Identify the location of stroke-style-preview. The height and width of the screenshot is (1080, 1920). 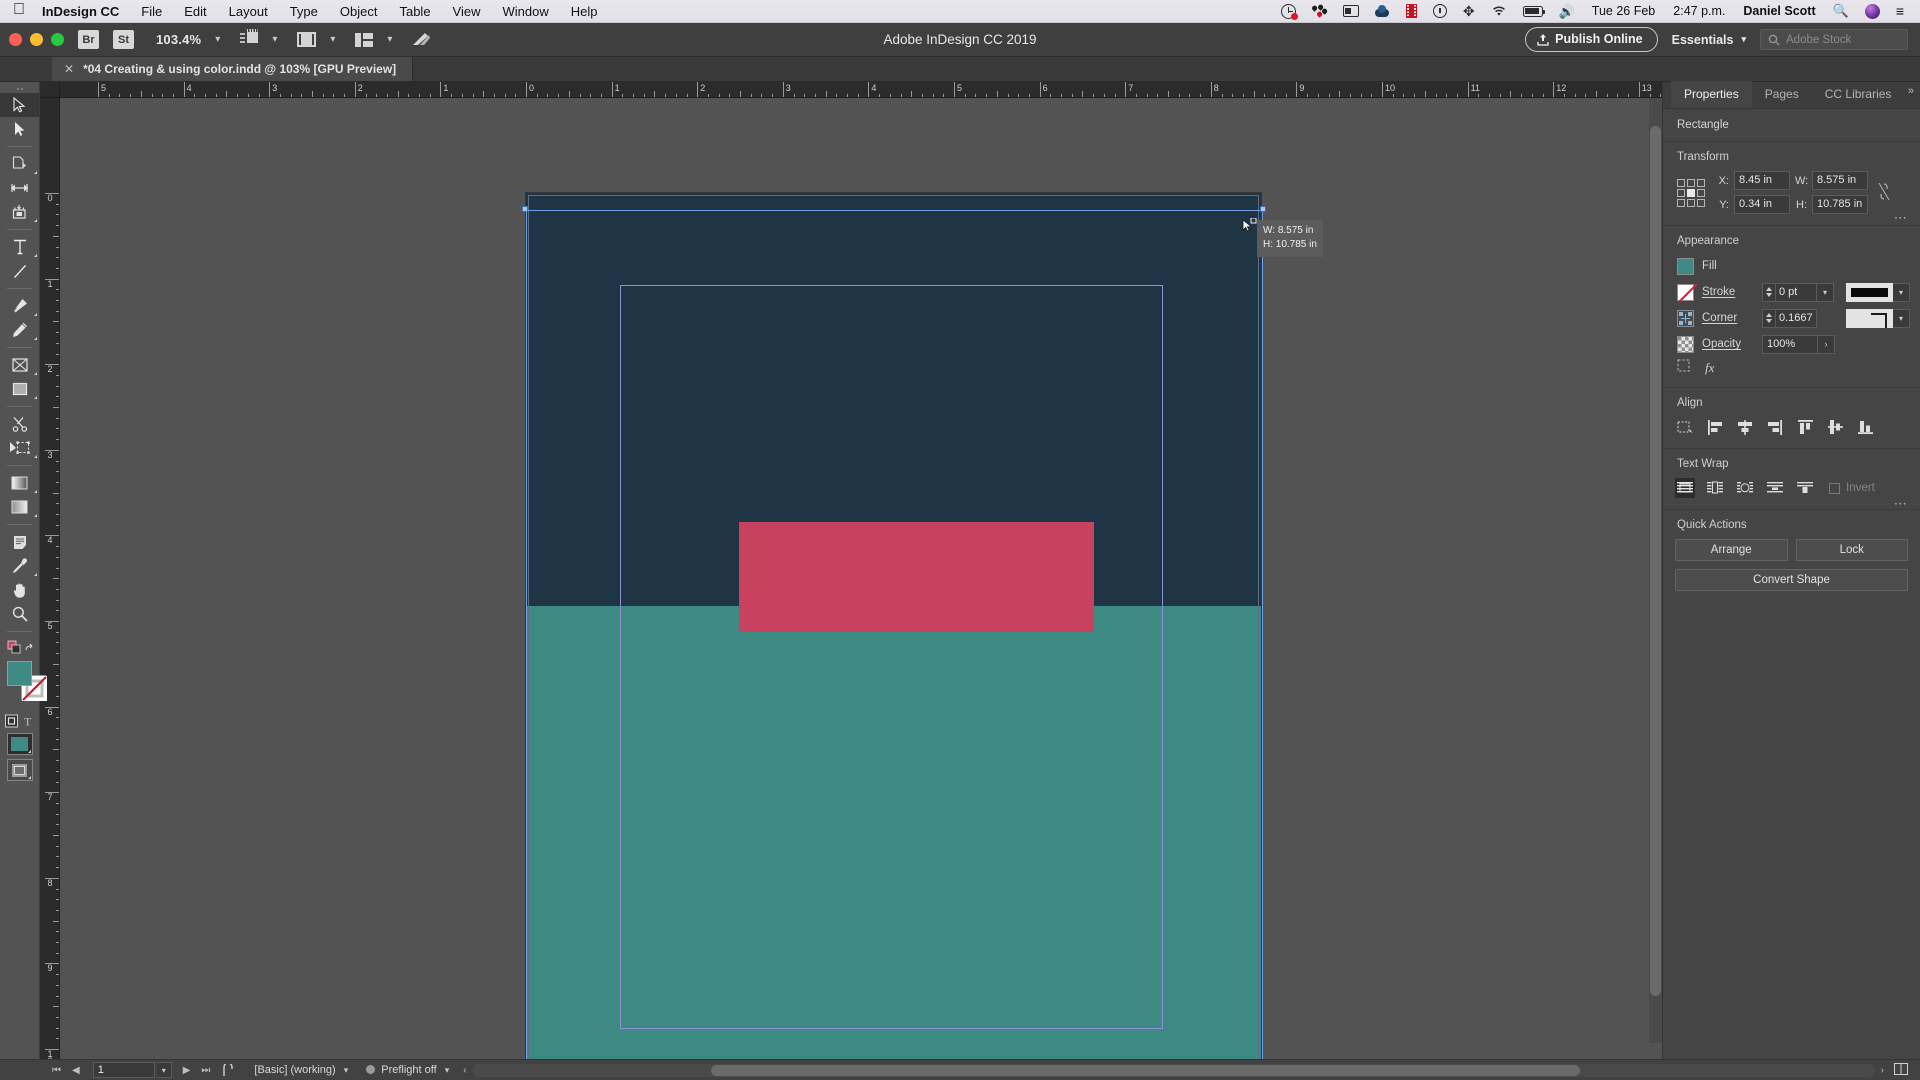
(1869, 292).